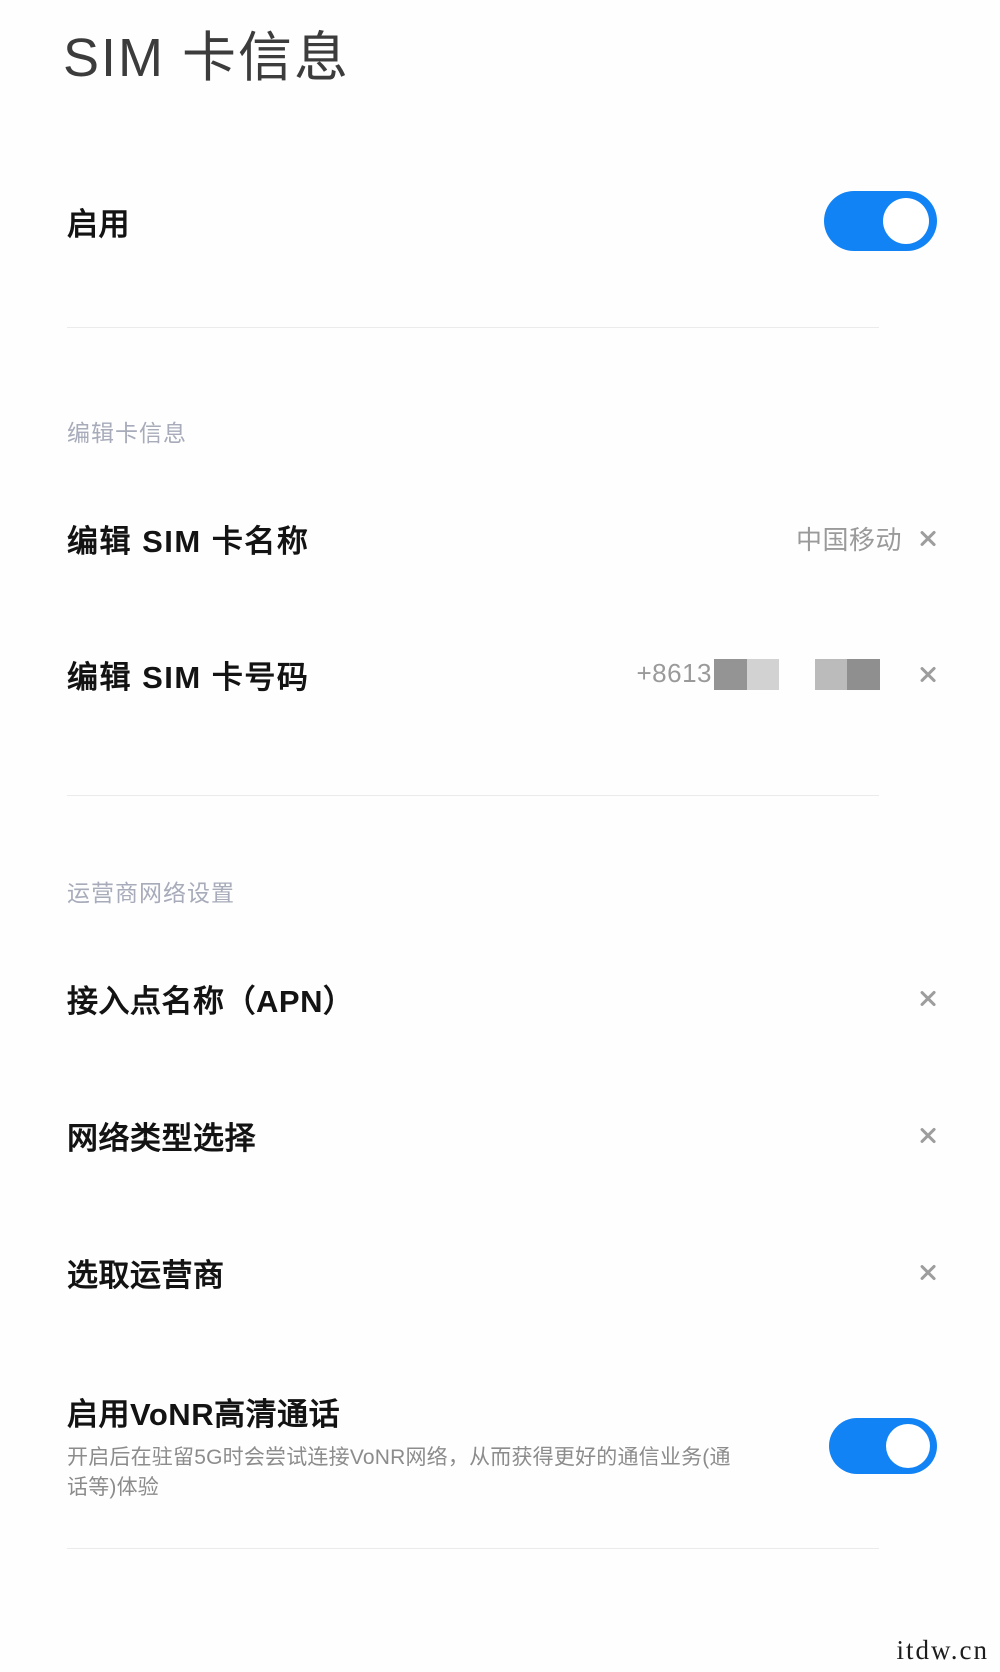 Image resolution: width=1000 pixels, height=1672 pixels. What do you see at coordinates (204, 1415) in the screenshot?
I see `vonr-label: 启用VoNR高清通话` at bounding box center [204, 1415].